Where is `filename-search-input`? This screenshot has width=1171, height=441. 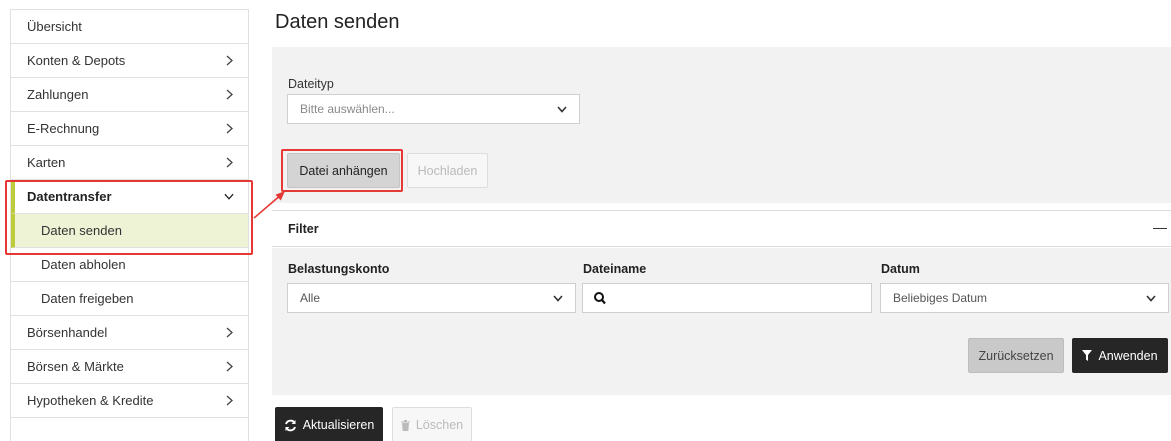 filename-search-input is located at coordinates (727, 298).